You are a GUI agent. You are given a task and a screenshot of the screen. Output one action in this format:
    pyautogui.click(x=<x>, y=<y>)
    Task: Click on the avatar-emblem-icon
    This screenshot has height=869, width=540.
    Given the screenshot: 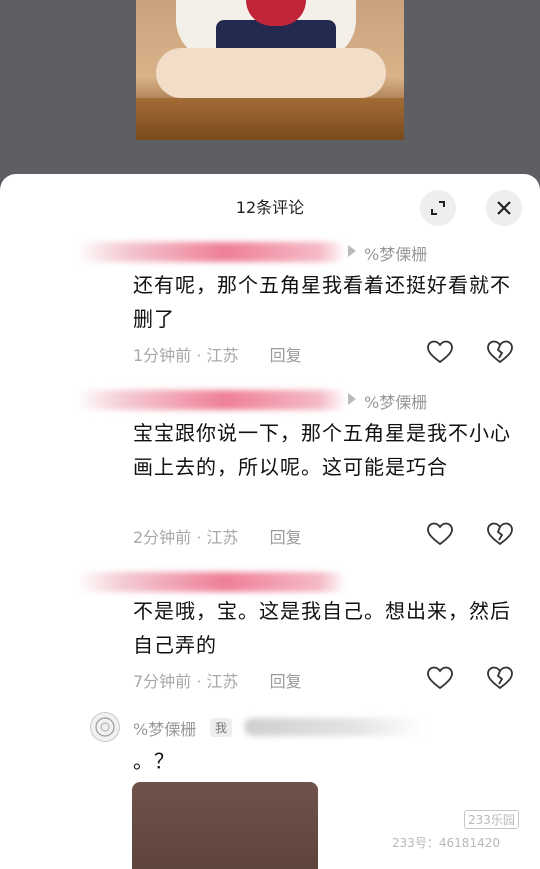 What is the action you would take?
    pyautogui.click(x=105, y=727)
    